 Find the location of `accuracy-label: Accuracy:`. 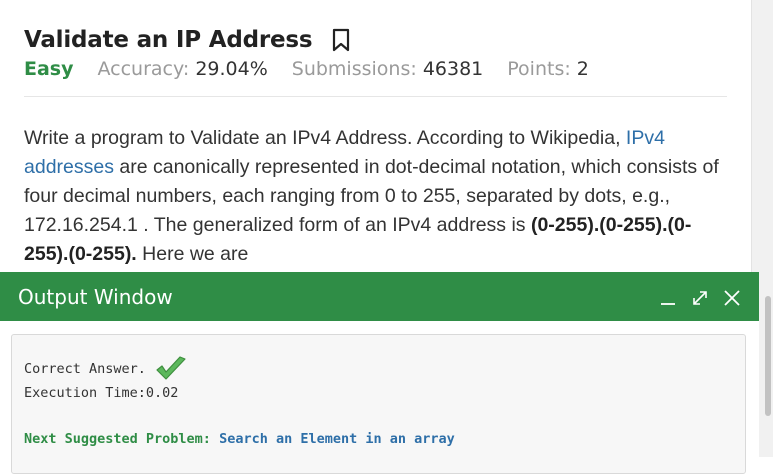

accuracy-label: Accuracy: is located at coordinates (143, 69).